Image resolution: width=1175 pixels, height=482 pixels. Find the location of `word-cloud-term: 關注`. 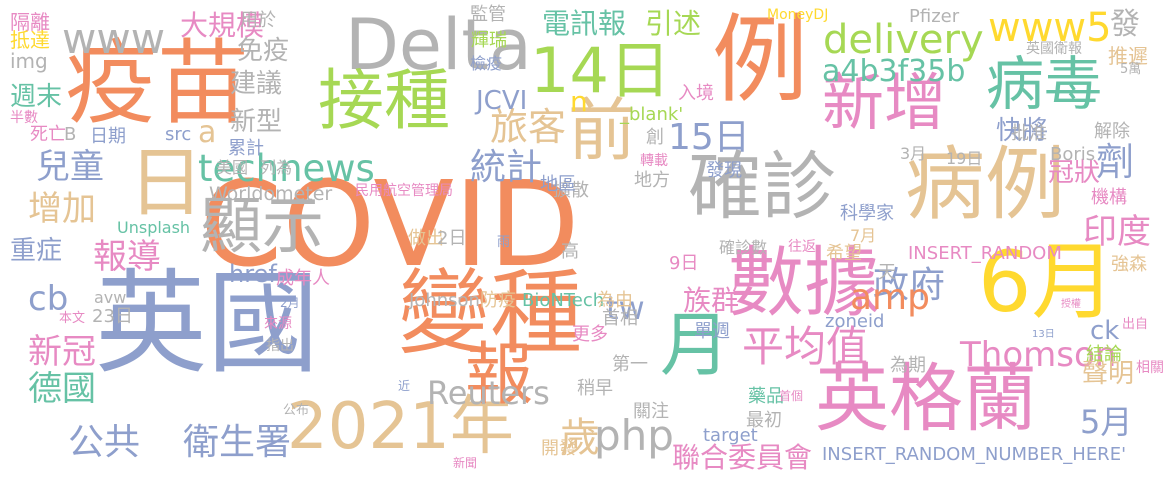

word-cloud-term: 關注 is located at coordinates (651, 411).